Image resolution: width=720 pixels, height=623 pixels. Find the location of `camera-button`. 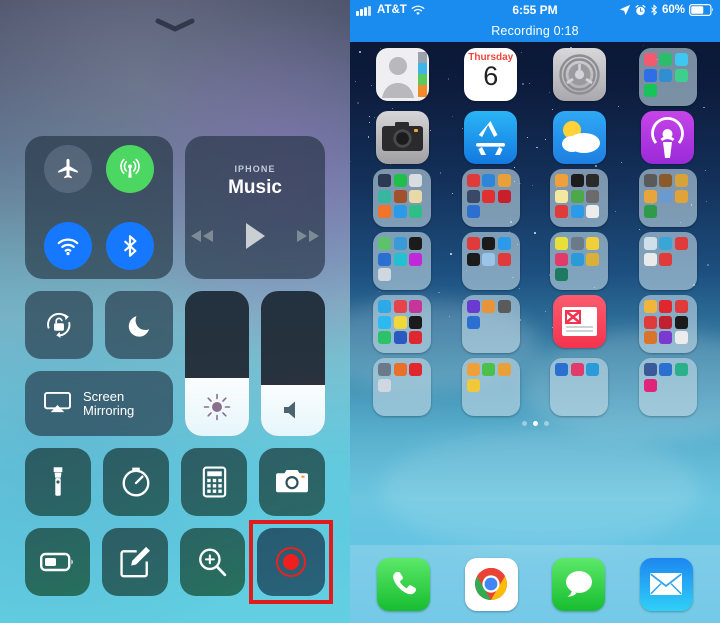

camera-button is located at coordinates (292, 482).